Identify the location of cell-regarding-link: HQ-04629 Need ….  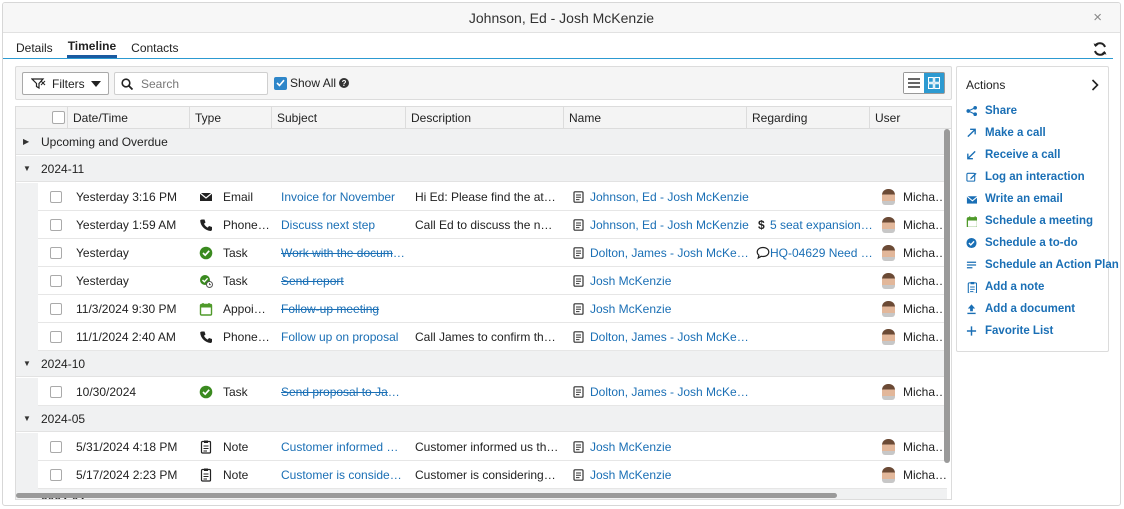
(822, 253).